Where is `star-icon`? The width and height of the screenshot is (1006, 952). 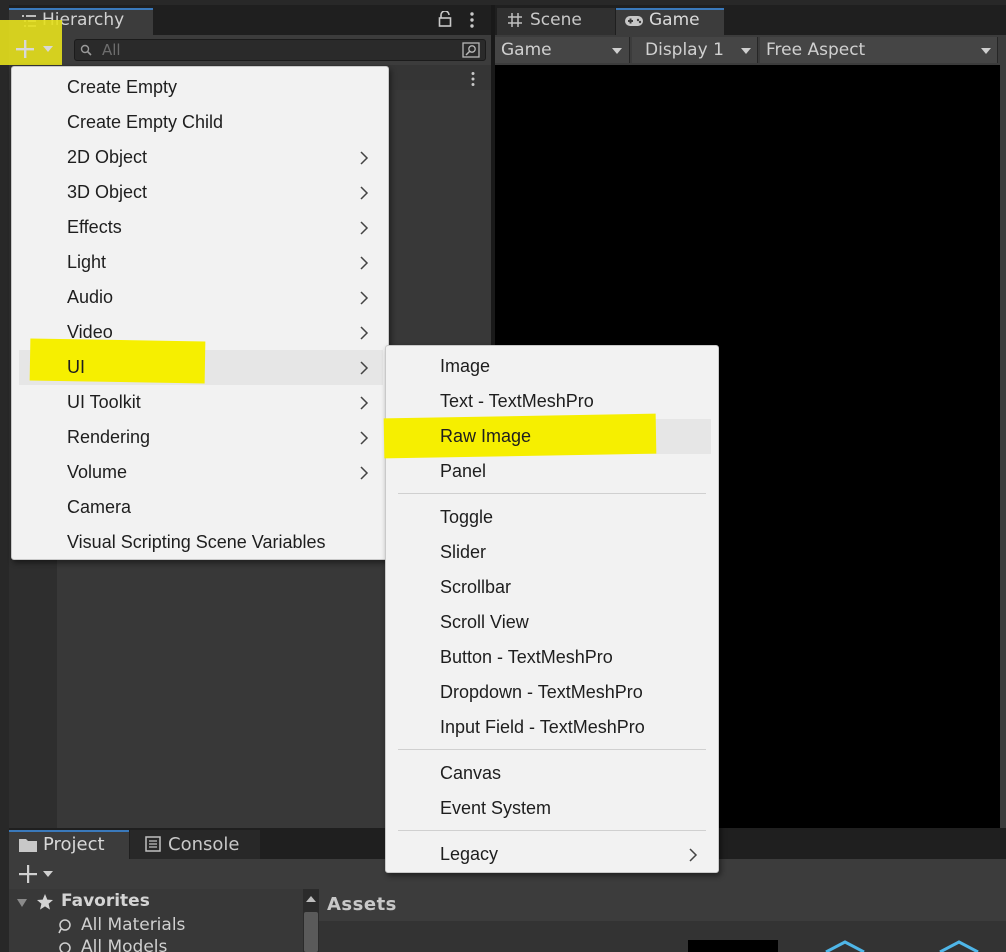 star-icon is located at coordinates (45, 902).